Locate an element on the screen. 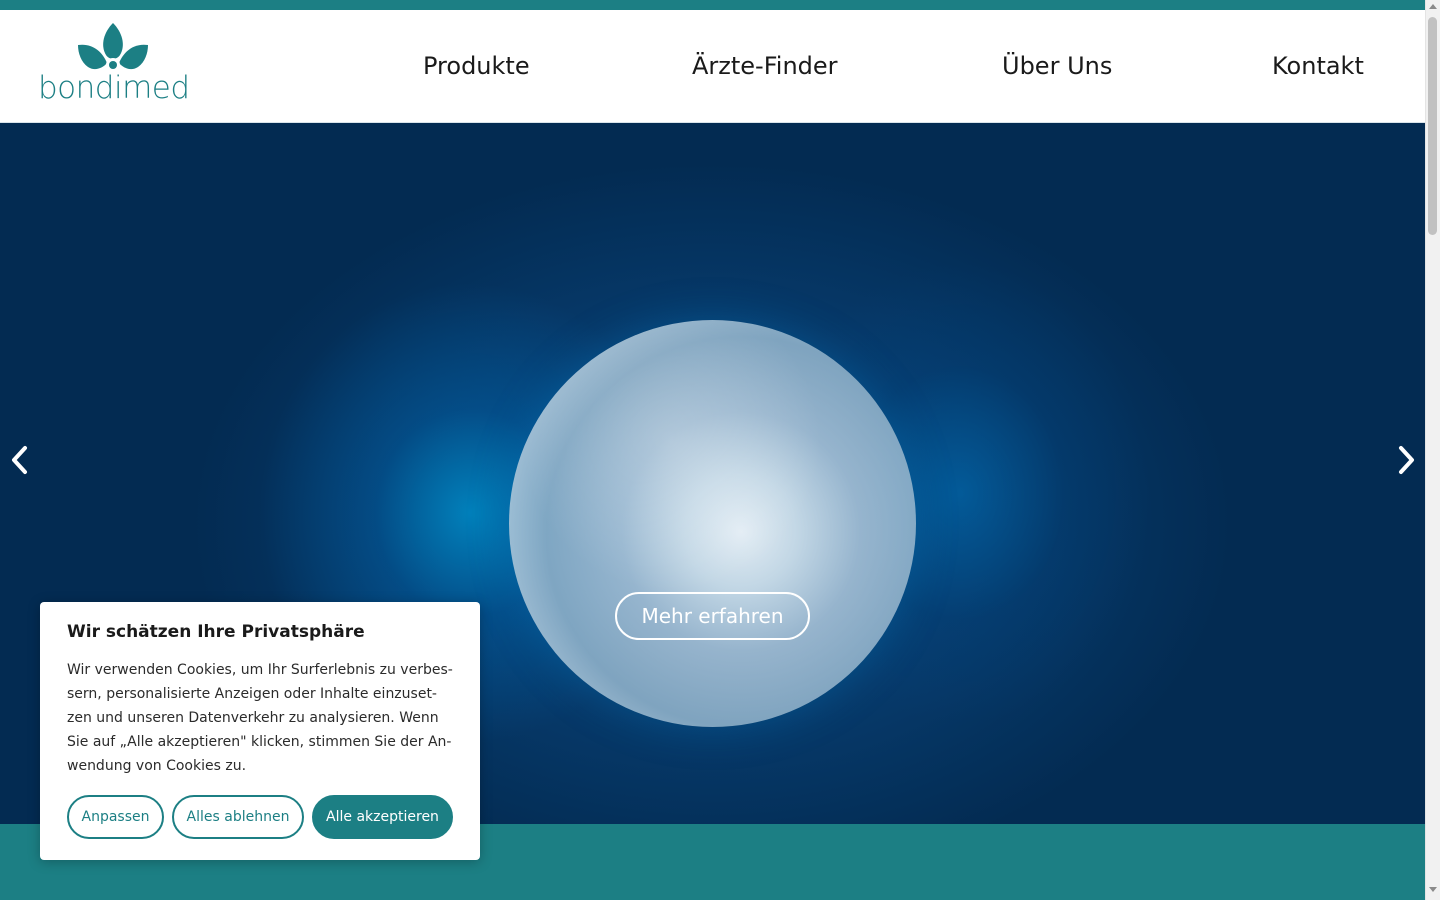 This screenshot has width=1440, height=900. scroll-down-arrow-icon is located at coordinates (1433, 889).